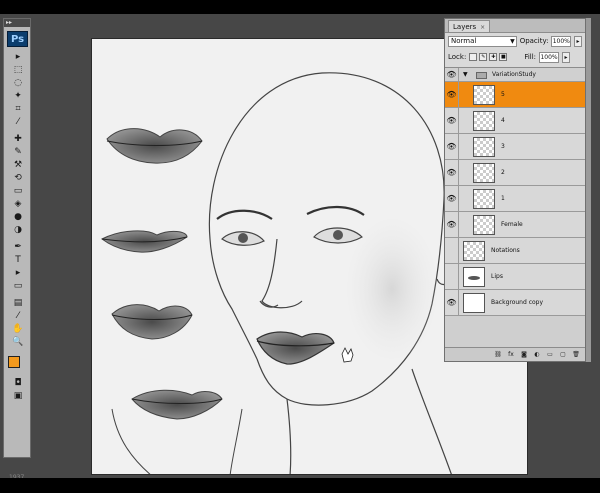  I want to click on brush-tool-icon: ✎, so click(18, 152).